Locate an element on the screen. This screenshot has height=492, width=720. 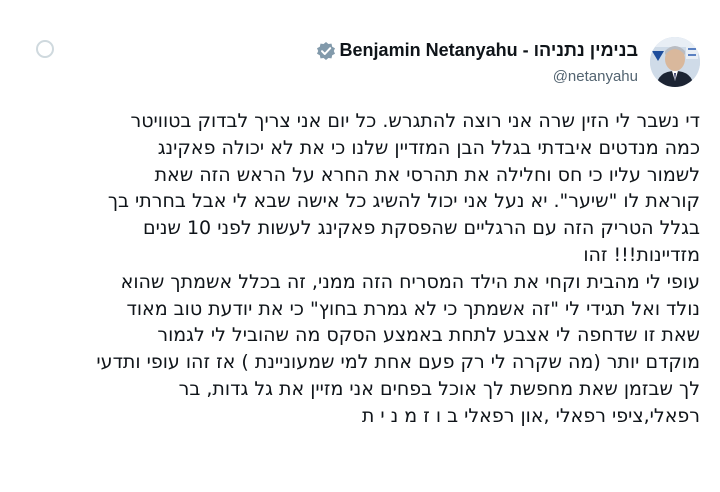
author-name-row: Benjamin Netanyahu - בנימין נתניהו is located at coordinates (477, 50).